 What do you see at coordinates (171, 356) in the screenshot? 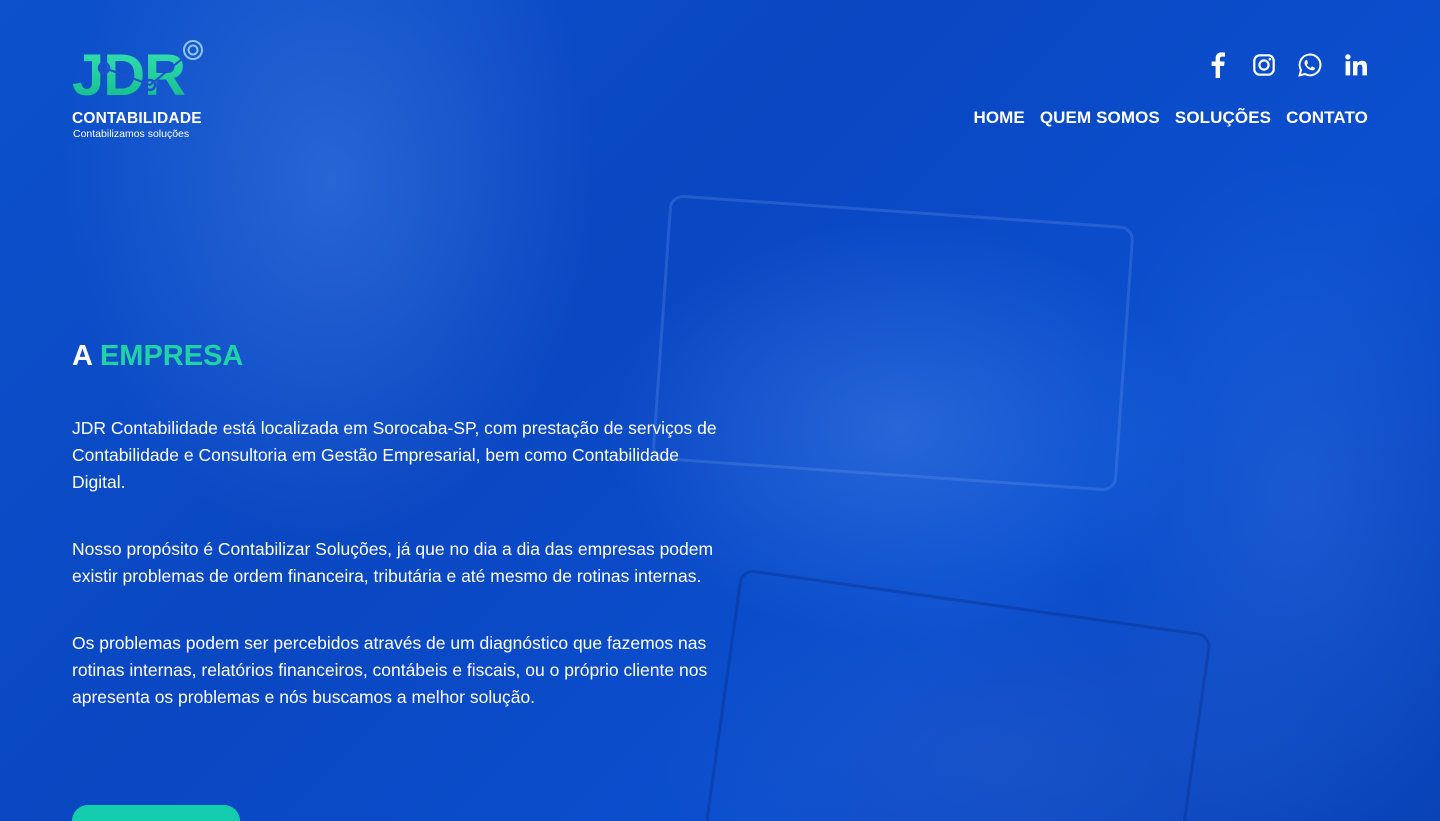
I see `heading-accent: EMPRESA` at bounding box center [171, 356].